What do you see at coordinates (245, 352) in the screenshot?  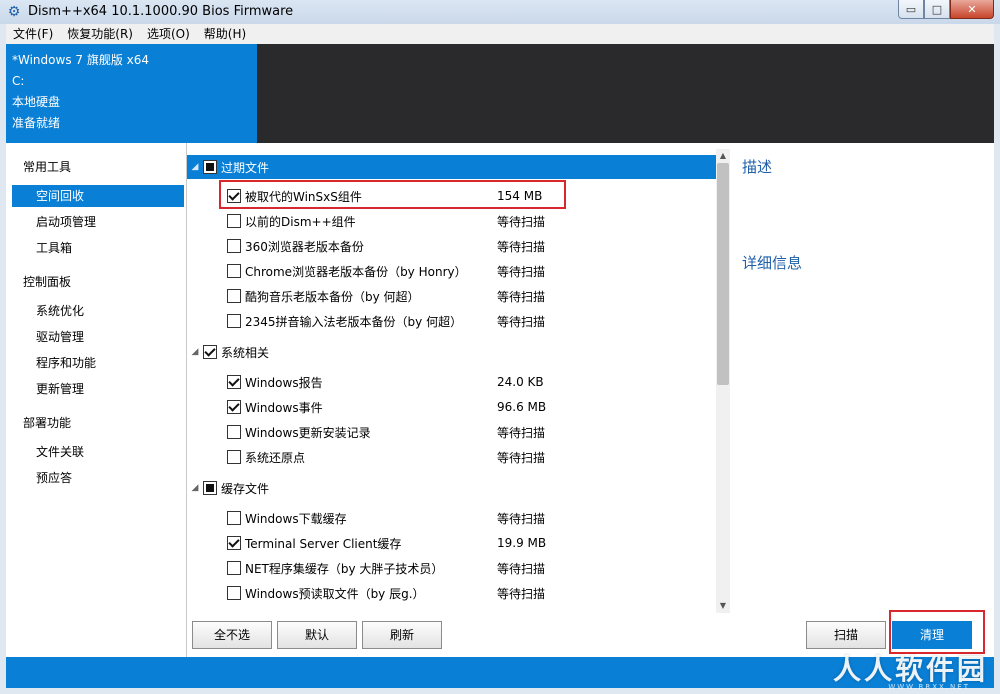 I see `group-label: 系统相关` at bounding box center [245, 352].